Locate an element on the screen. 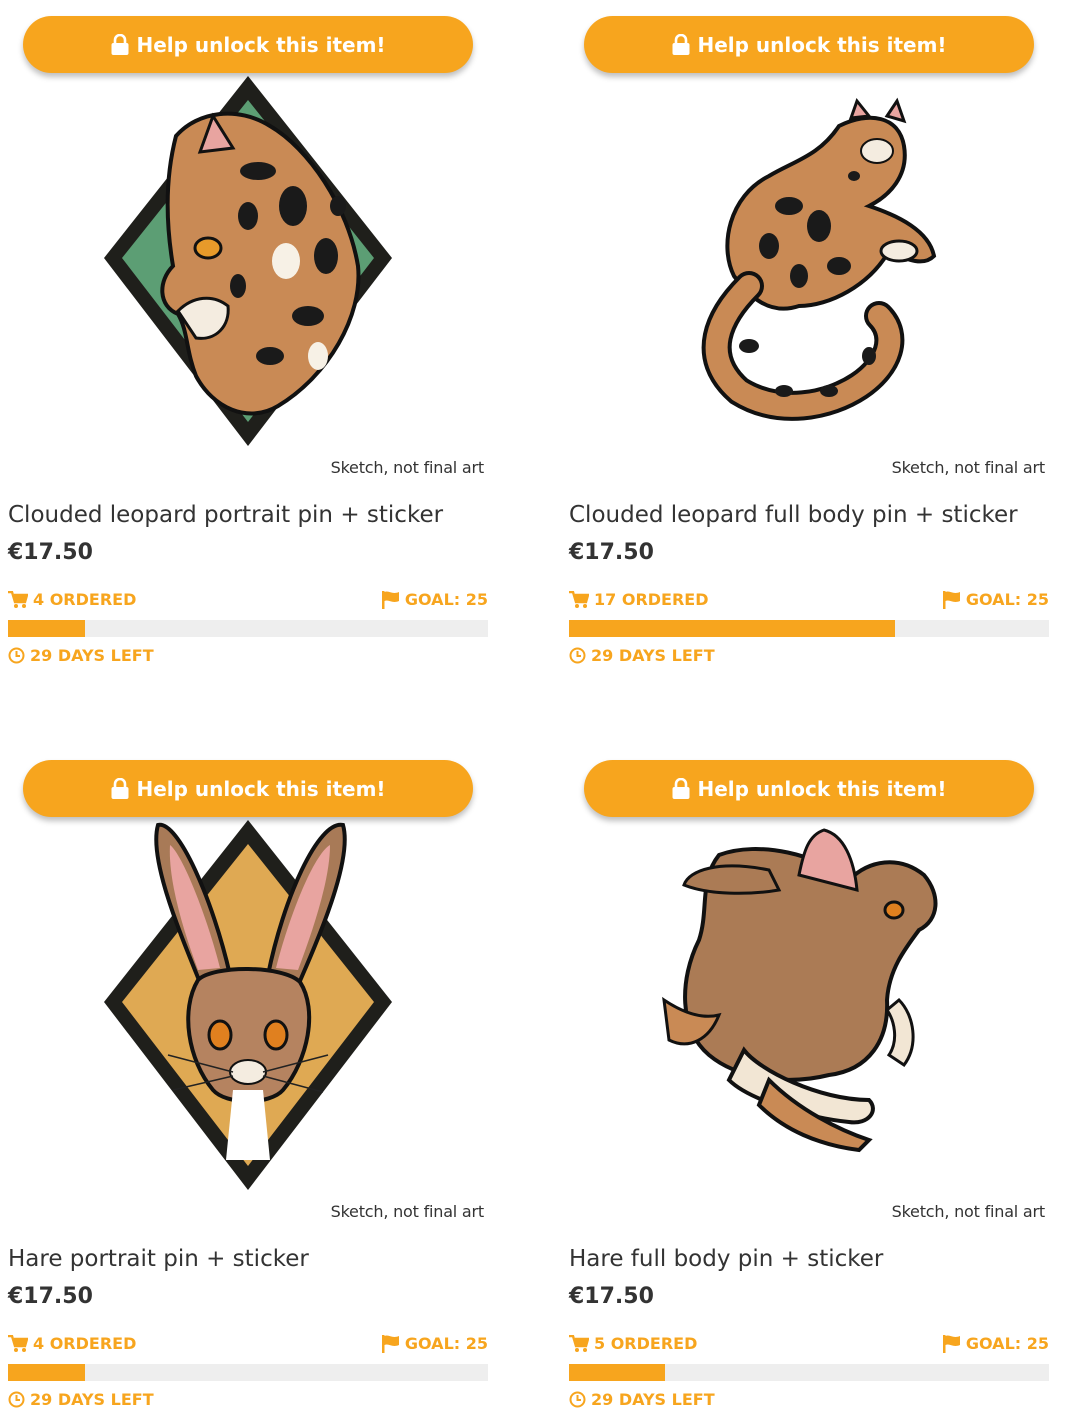 The width and height of the screenshot is (1066, 1425). hare-full-body-art is located at coordinates (814, 1005).